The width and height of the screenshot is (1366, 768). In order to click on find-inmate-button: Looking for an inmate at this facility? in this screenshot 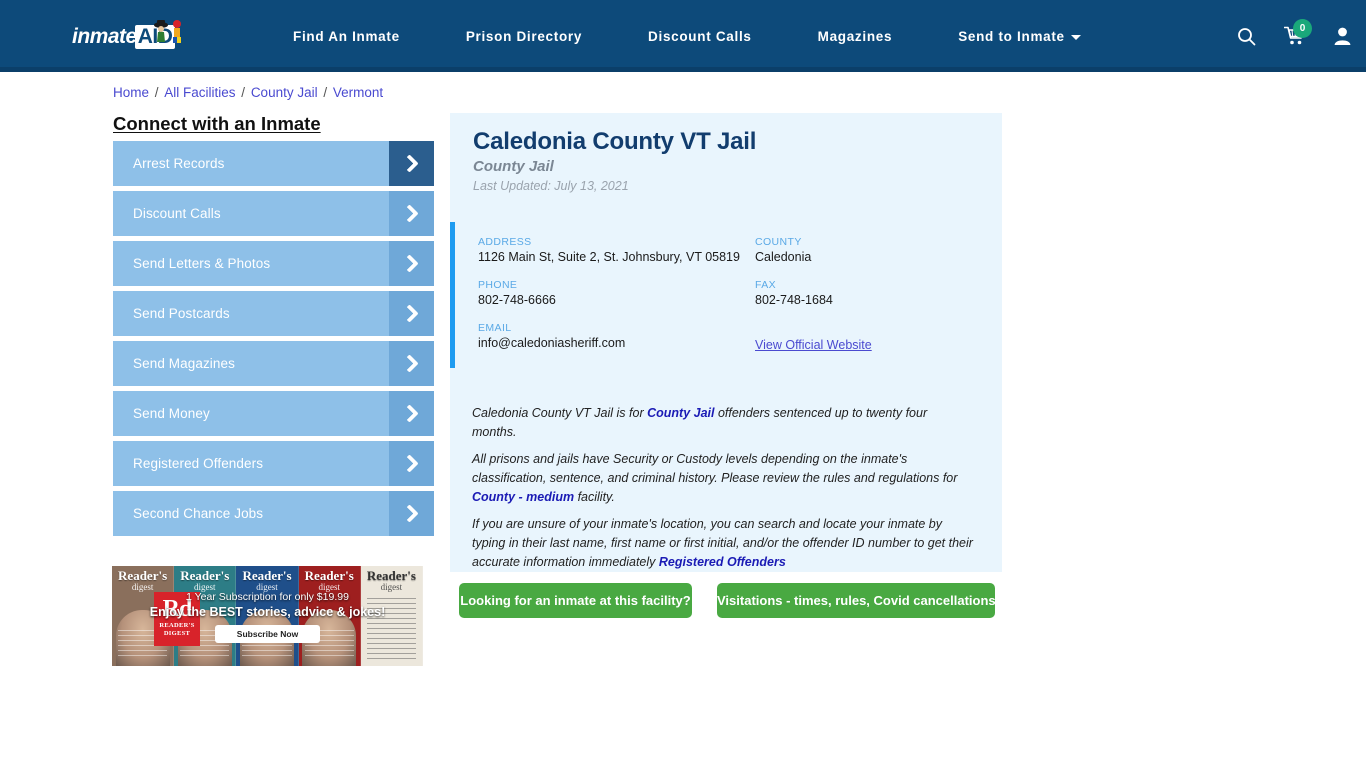, I will do `click(575, 600)`.